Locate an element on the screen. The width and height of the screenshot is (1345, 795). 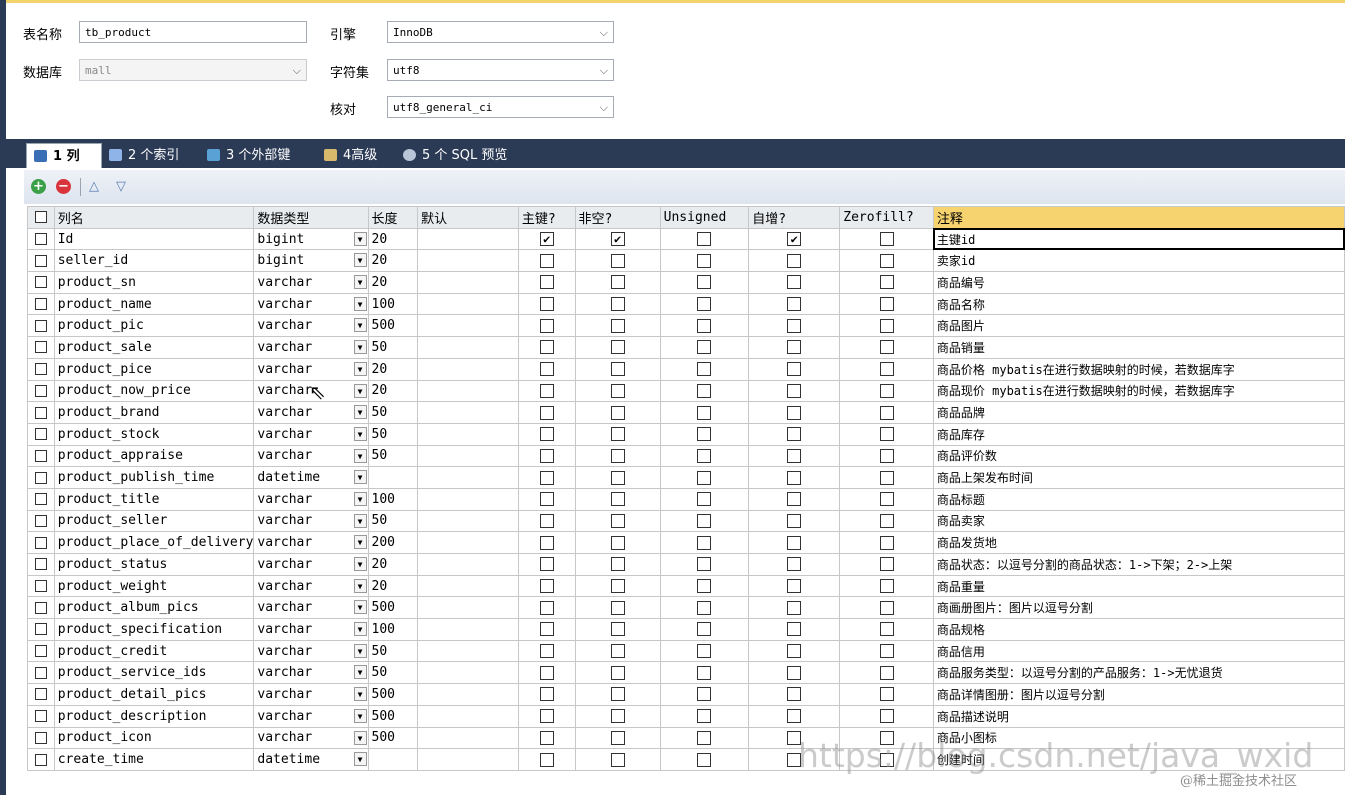
column-name-cell: product_status is located at coordinates (154, 564).